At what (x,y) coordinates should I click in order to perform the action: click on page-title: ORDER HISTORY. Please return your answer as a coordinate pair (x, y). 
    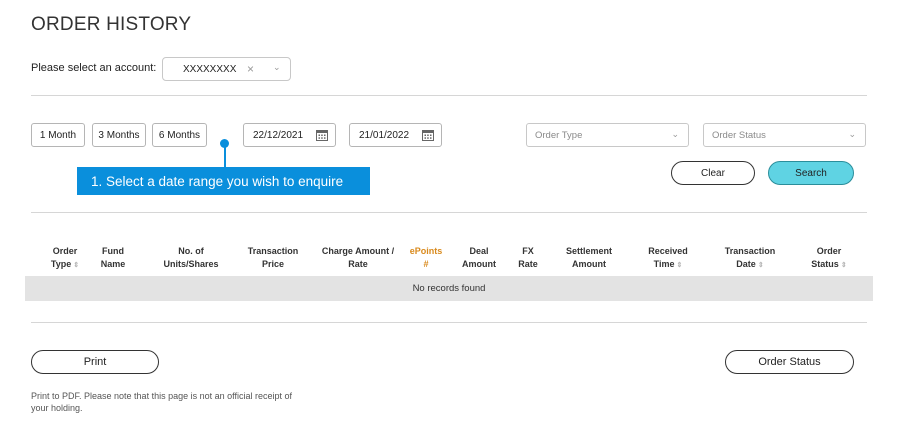
    Looking at the image, I should click on (111, 24).